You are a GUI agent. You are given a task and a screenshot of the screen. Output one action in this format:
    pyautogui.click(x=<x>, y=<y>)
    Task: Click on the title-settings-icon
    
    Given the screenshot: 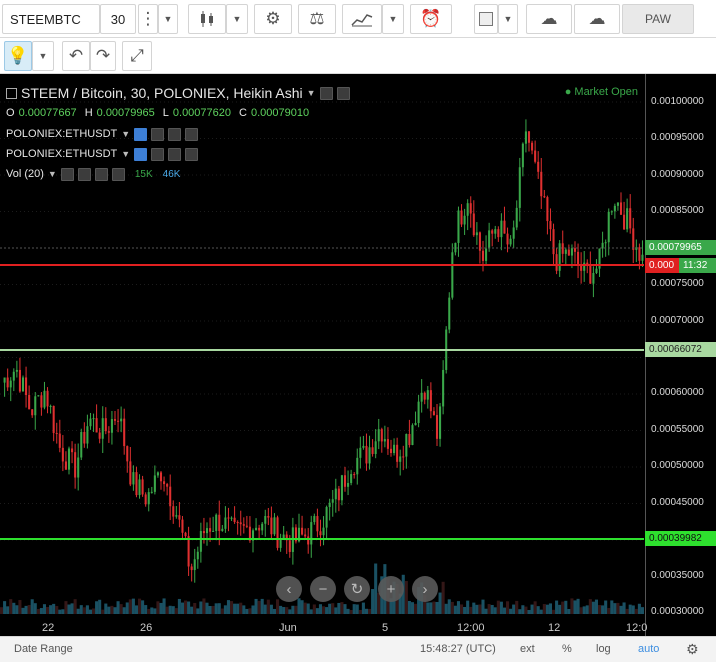 What is the action you would take?
    pyautogui.click(x=326, y=93)
    